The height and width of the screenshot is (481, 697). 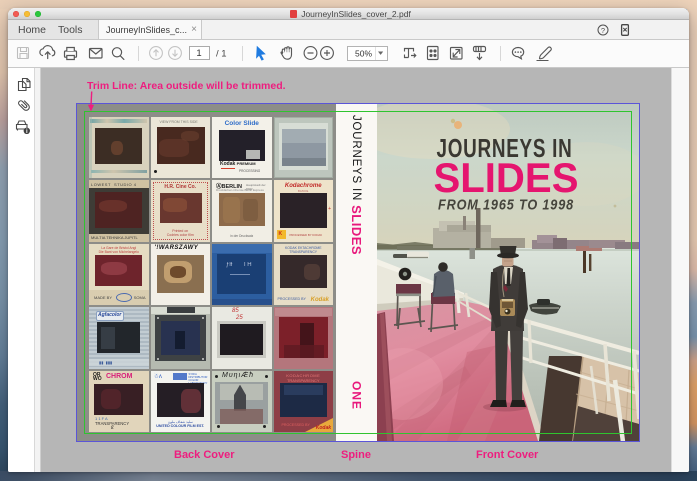 What do you see at coordinates (221, 53) in the screenshot?
I see `svg-text: / 1` at bounding box center [221, 53].